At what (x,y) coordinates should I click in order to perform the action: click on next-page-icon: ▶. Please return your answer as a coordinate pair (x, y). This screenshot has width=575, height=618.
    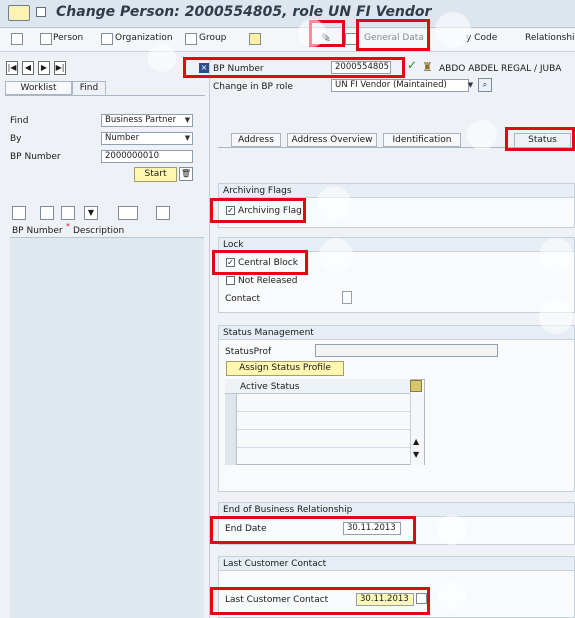
    Looking at the image, I should click on (44, 68).